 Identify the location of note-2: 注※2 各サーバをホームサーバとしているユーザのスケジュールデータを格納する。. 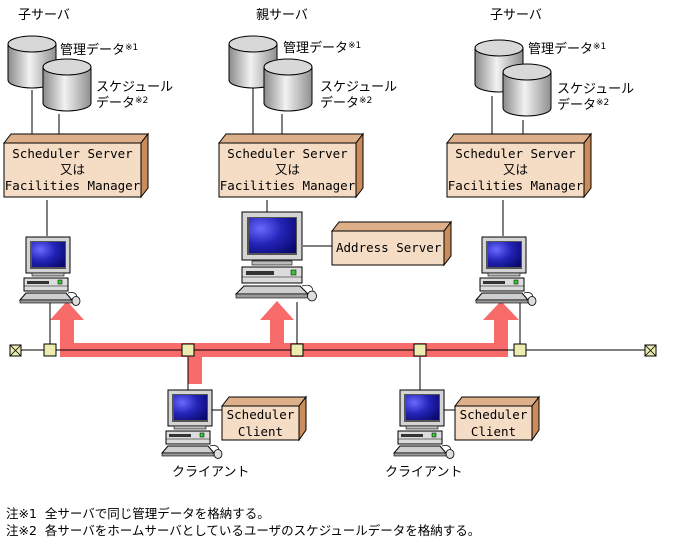
(243, 529).